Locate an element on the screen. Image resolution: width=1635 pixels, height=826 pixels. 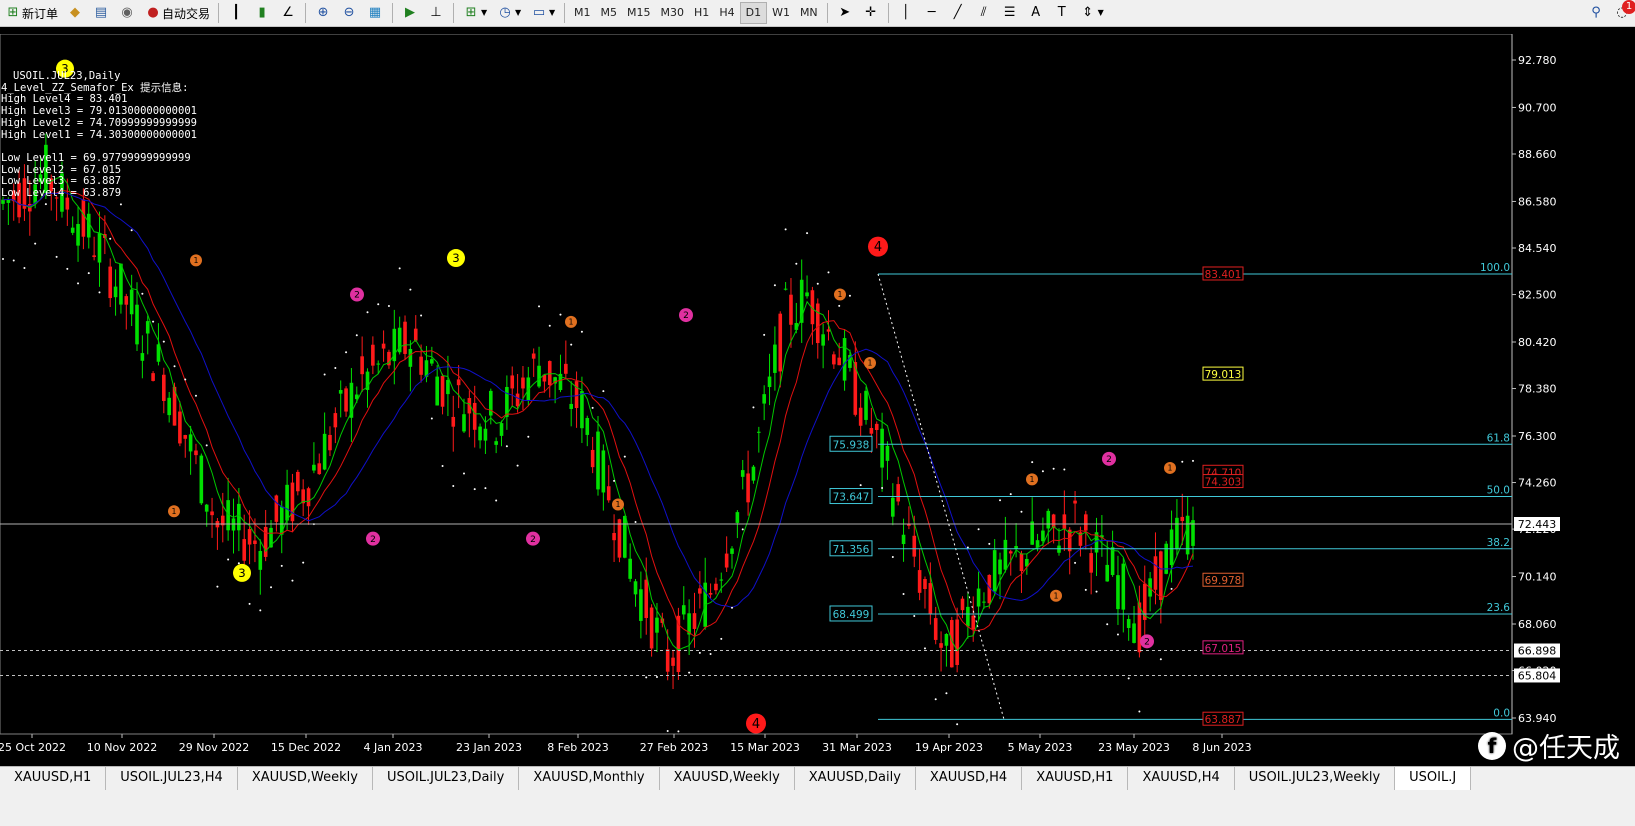
chart-tab: XAUUSD,Daily is located at coordinates (855, 779).